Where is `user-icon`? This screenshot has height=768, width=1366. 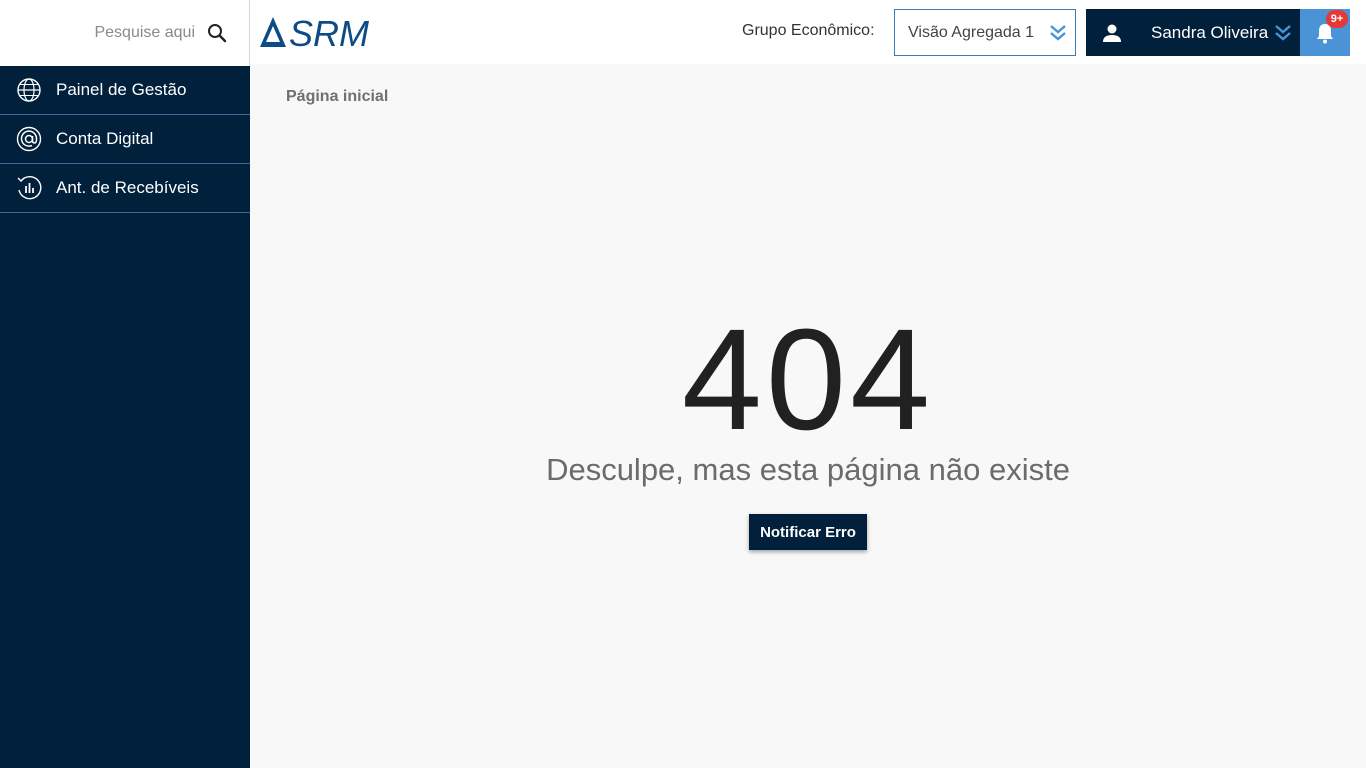 user-icon is located at coordinates (1112, 33).